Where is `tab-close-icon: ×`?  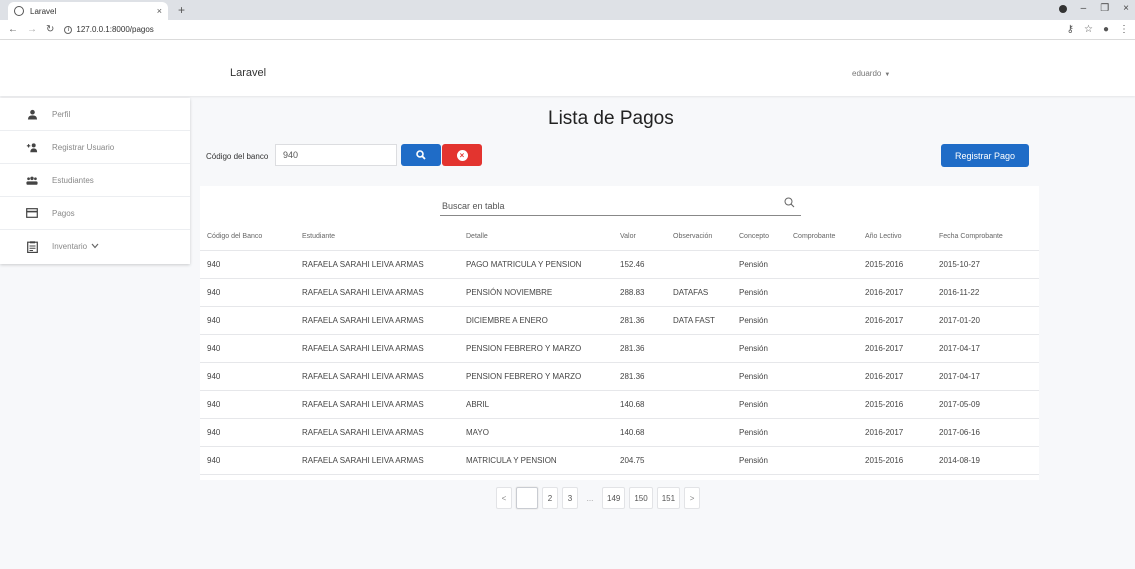 tab-close-icon: × is located at coordinates (159, 11).